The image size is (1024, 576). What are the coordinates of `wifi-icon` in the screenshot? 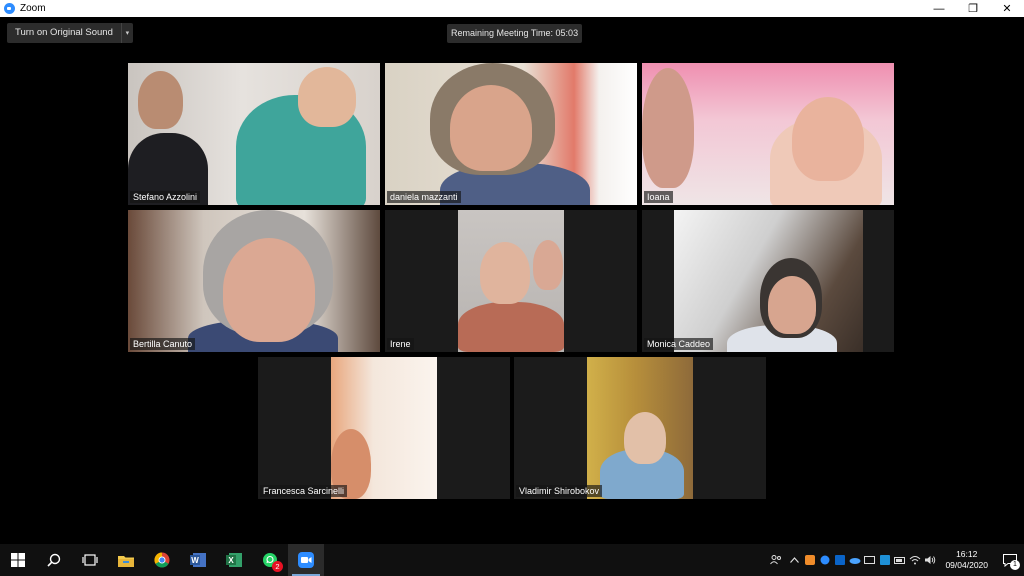 It's located at (915, 560).